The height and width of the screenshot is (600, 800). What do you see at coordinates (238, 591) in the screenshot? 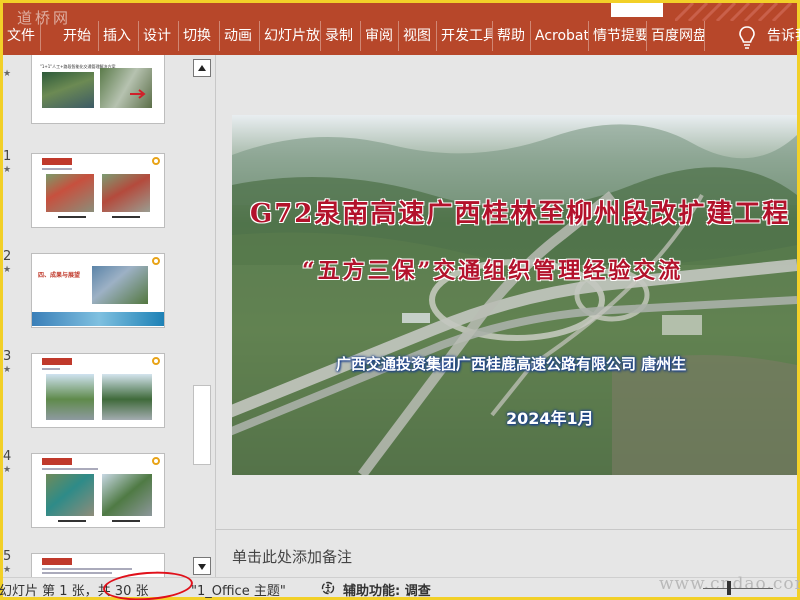
I see `theme-name: "1_Office 主题"` at bounding box center [238, 591].